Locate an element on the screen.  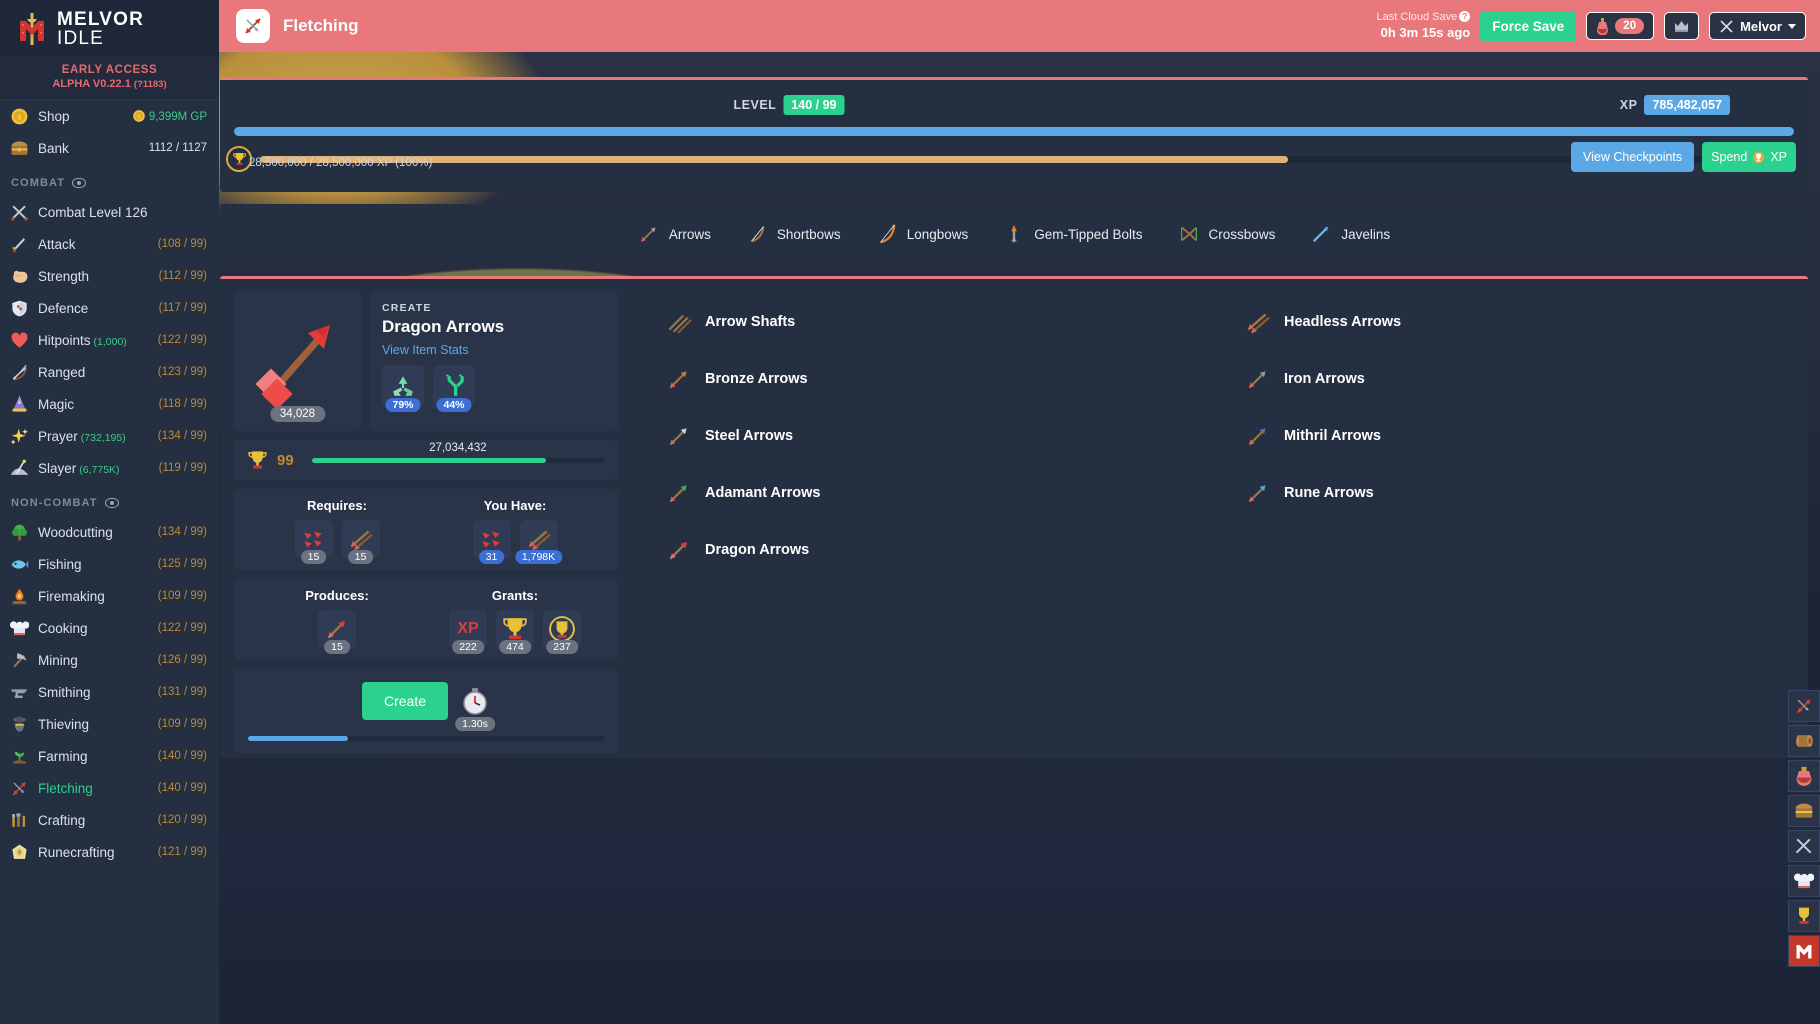
sidebar-item-slayer: Slayer (6,775K) (119 / 99) is located at coordinates (109, 468).